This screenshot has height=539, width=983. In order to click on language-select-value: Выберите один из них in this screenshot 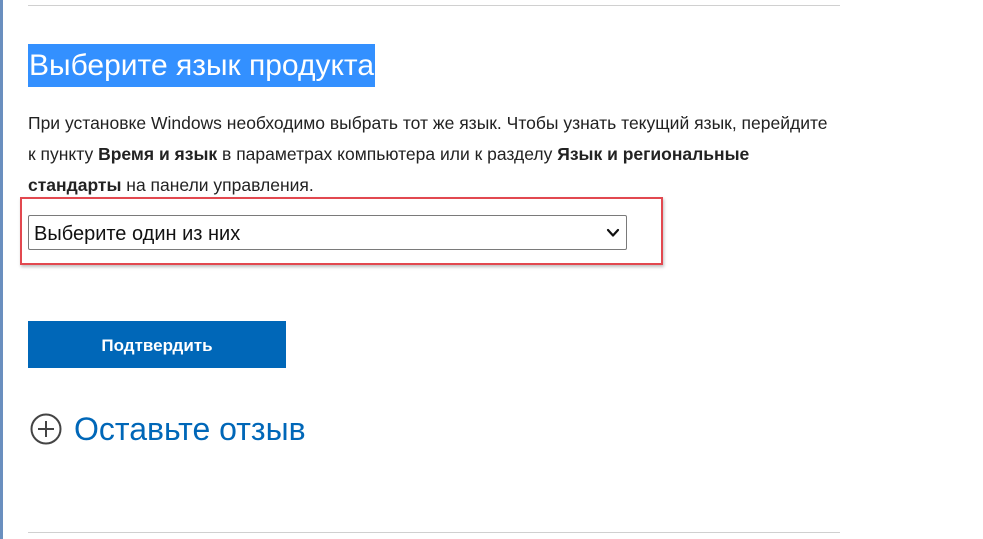, I will do `click(137, 234)`.